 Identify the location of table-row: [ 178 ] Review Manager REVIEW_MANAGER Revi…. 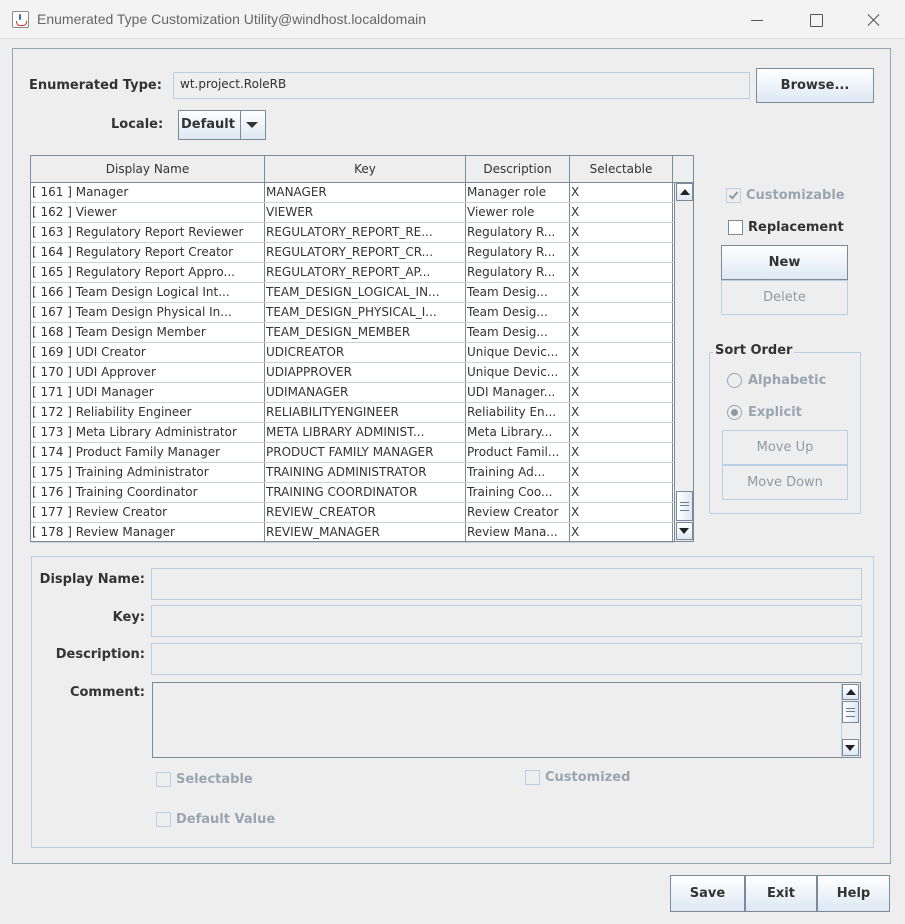
(352, 533).